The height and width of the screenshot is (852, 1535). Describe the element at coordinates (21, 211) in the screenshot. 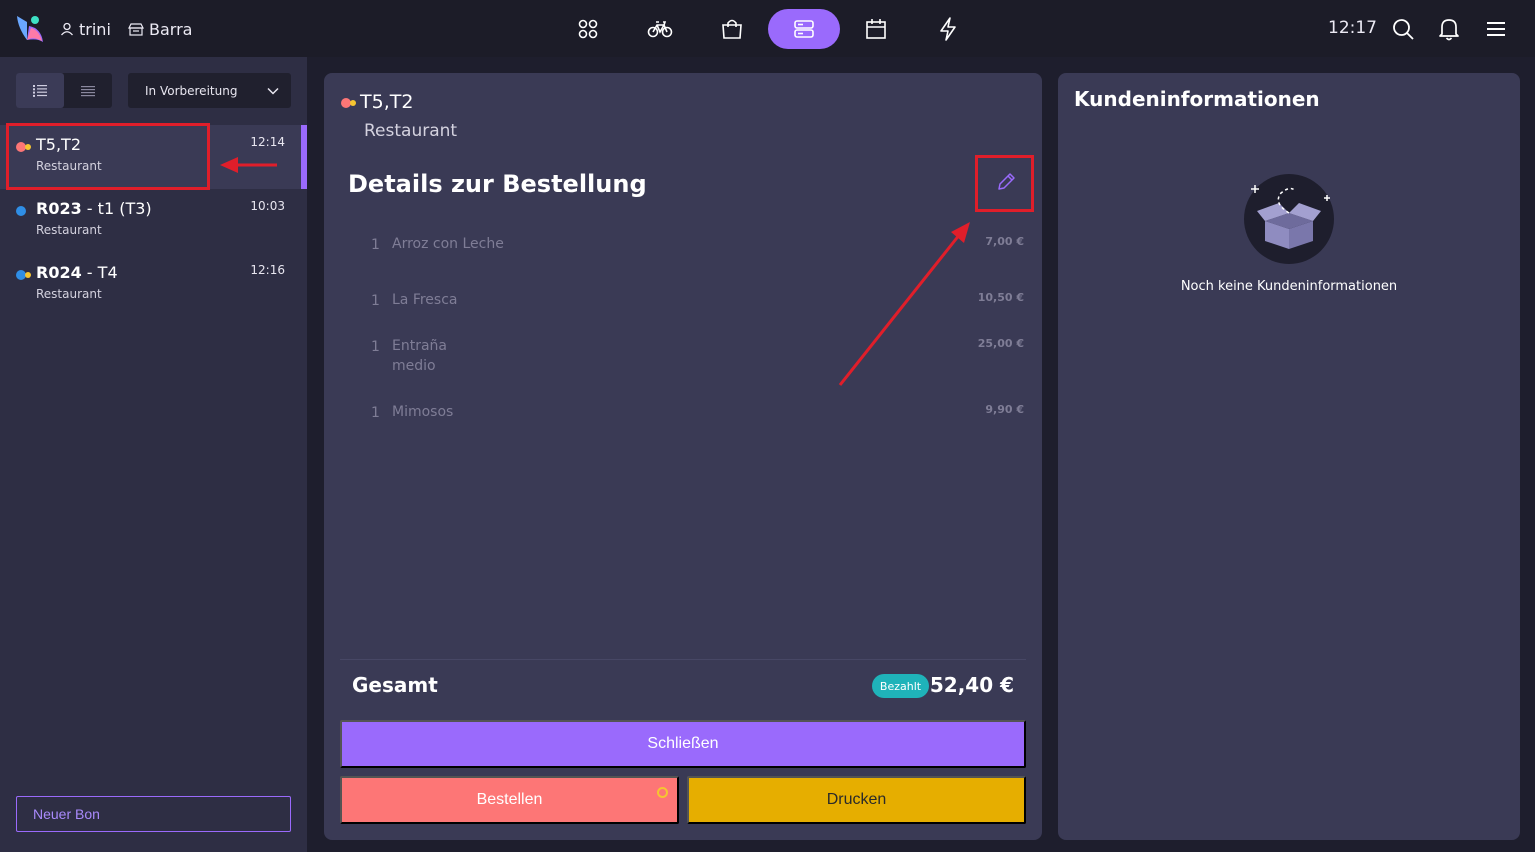

I see `status-dot-icon` at that location.